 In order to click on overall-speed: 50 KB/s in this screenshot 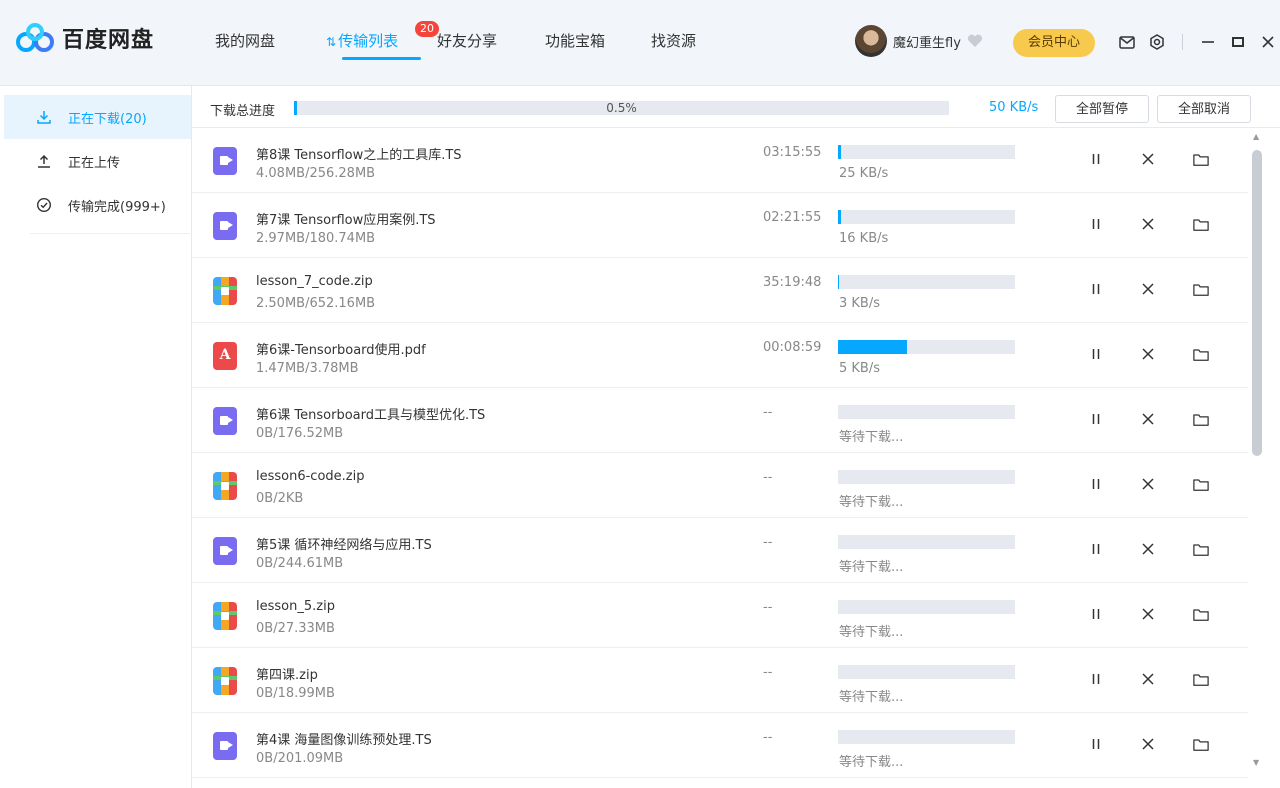, I will do `click(1014, 107)`.